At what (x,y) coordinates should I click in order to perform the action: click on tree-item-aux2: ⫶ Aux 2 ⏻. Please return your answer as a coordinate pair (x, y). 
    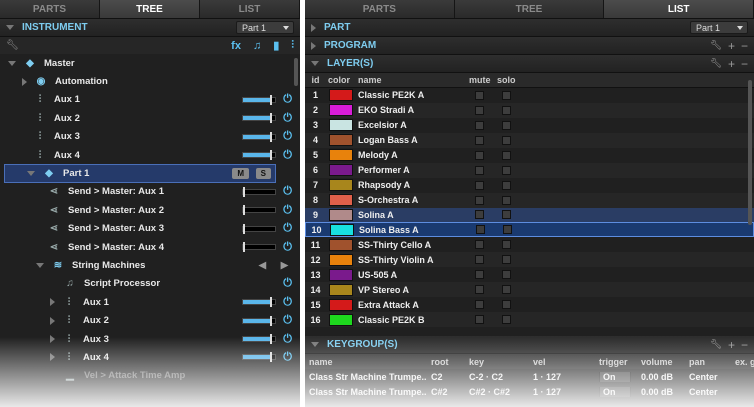
    Looking at the image, I should click on (150, 118).